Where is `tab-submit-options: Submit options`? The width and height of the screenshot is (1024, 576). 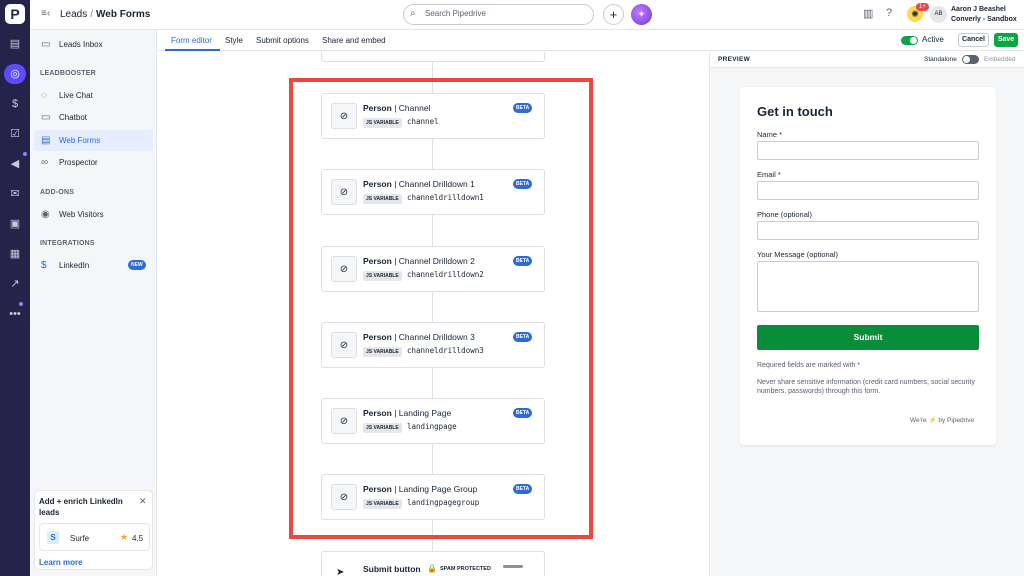
tab-submit-options: Submit options is located at coordinates (282, 40).